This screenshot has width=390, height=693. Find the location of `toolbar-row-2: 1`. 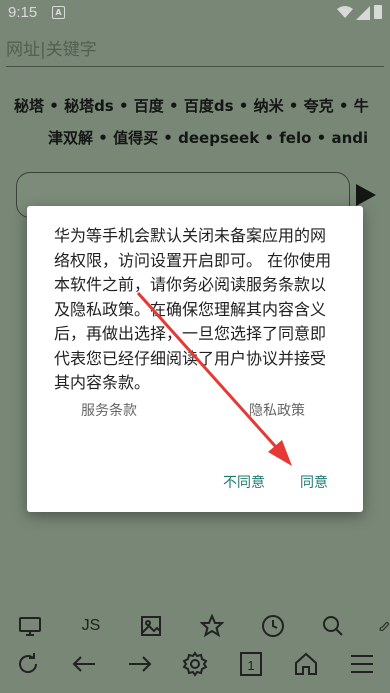

toolbar-row-2: 1 is located at coordinates (195, 670).